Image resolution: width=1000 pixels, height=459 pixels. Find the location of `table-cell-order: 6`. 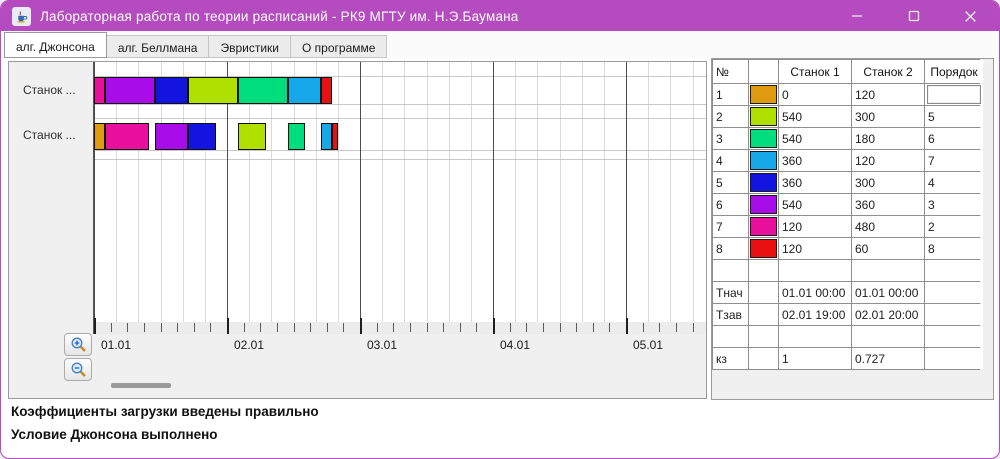

table-cell-order: 6 is located at coordinates (954, 138).